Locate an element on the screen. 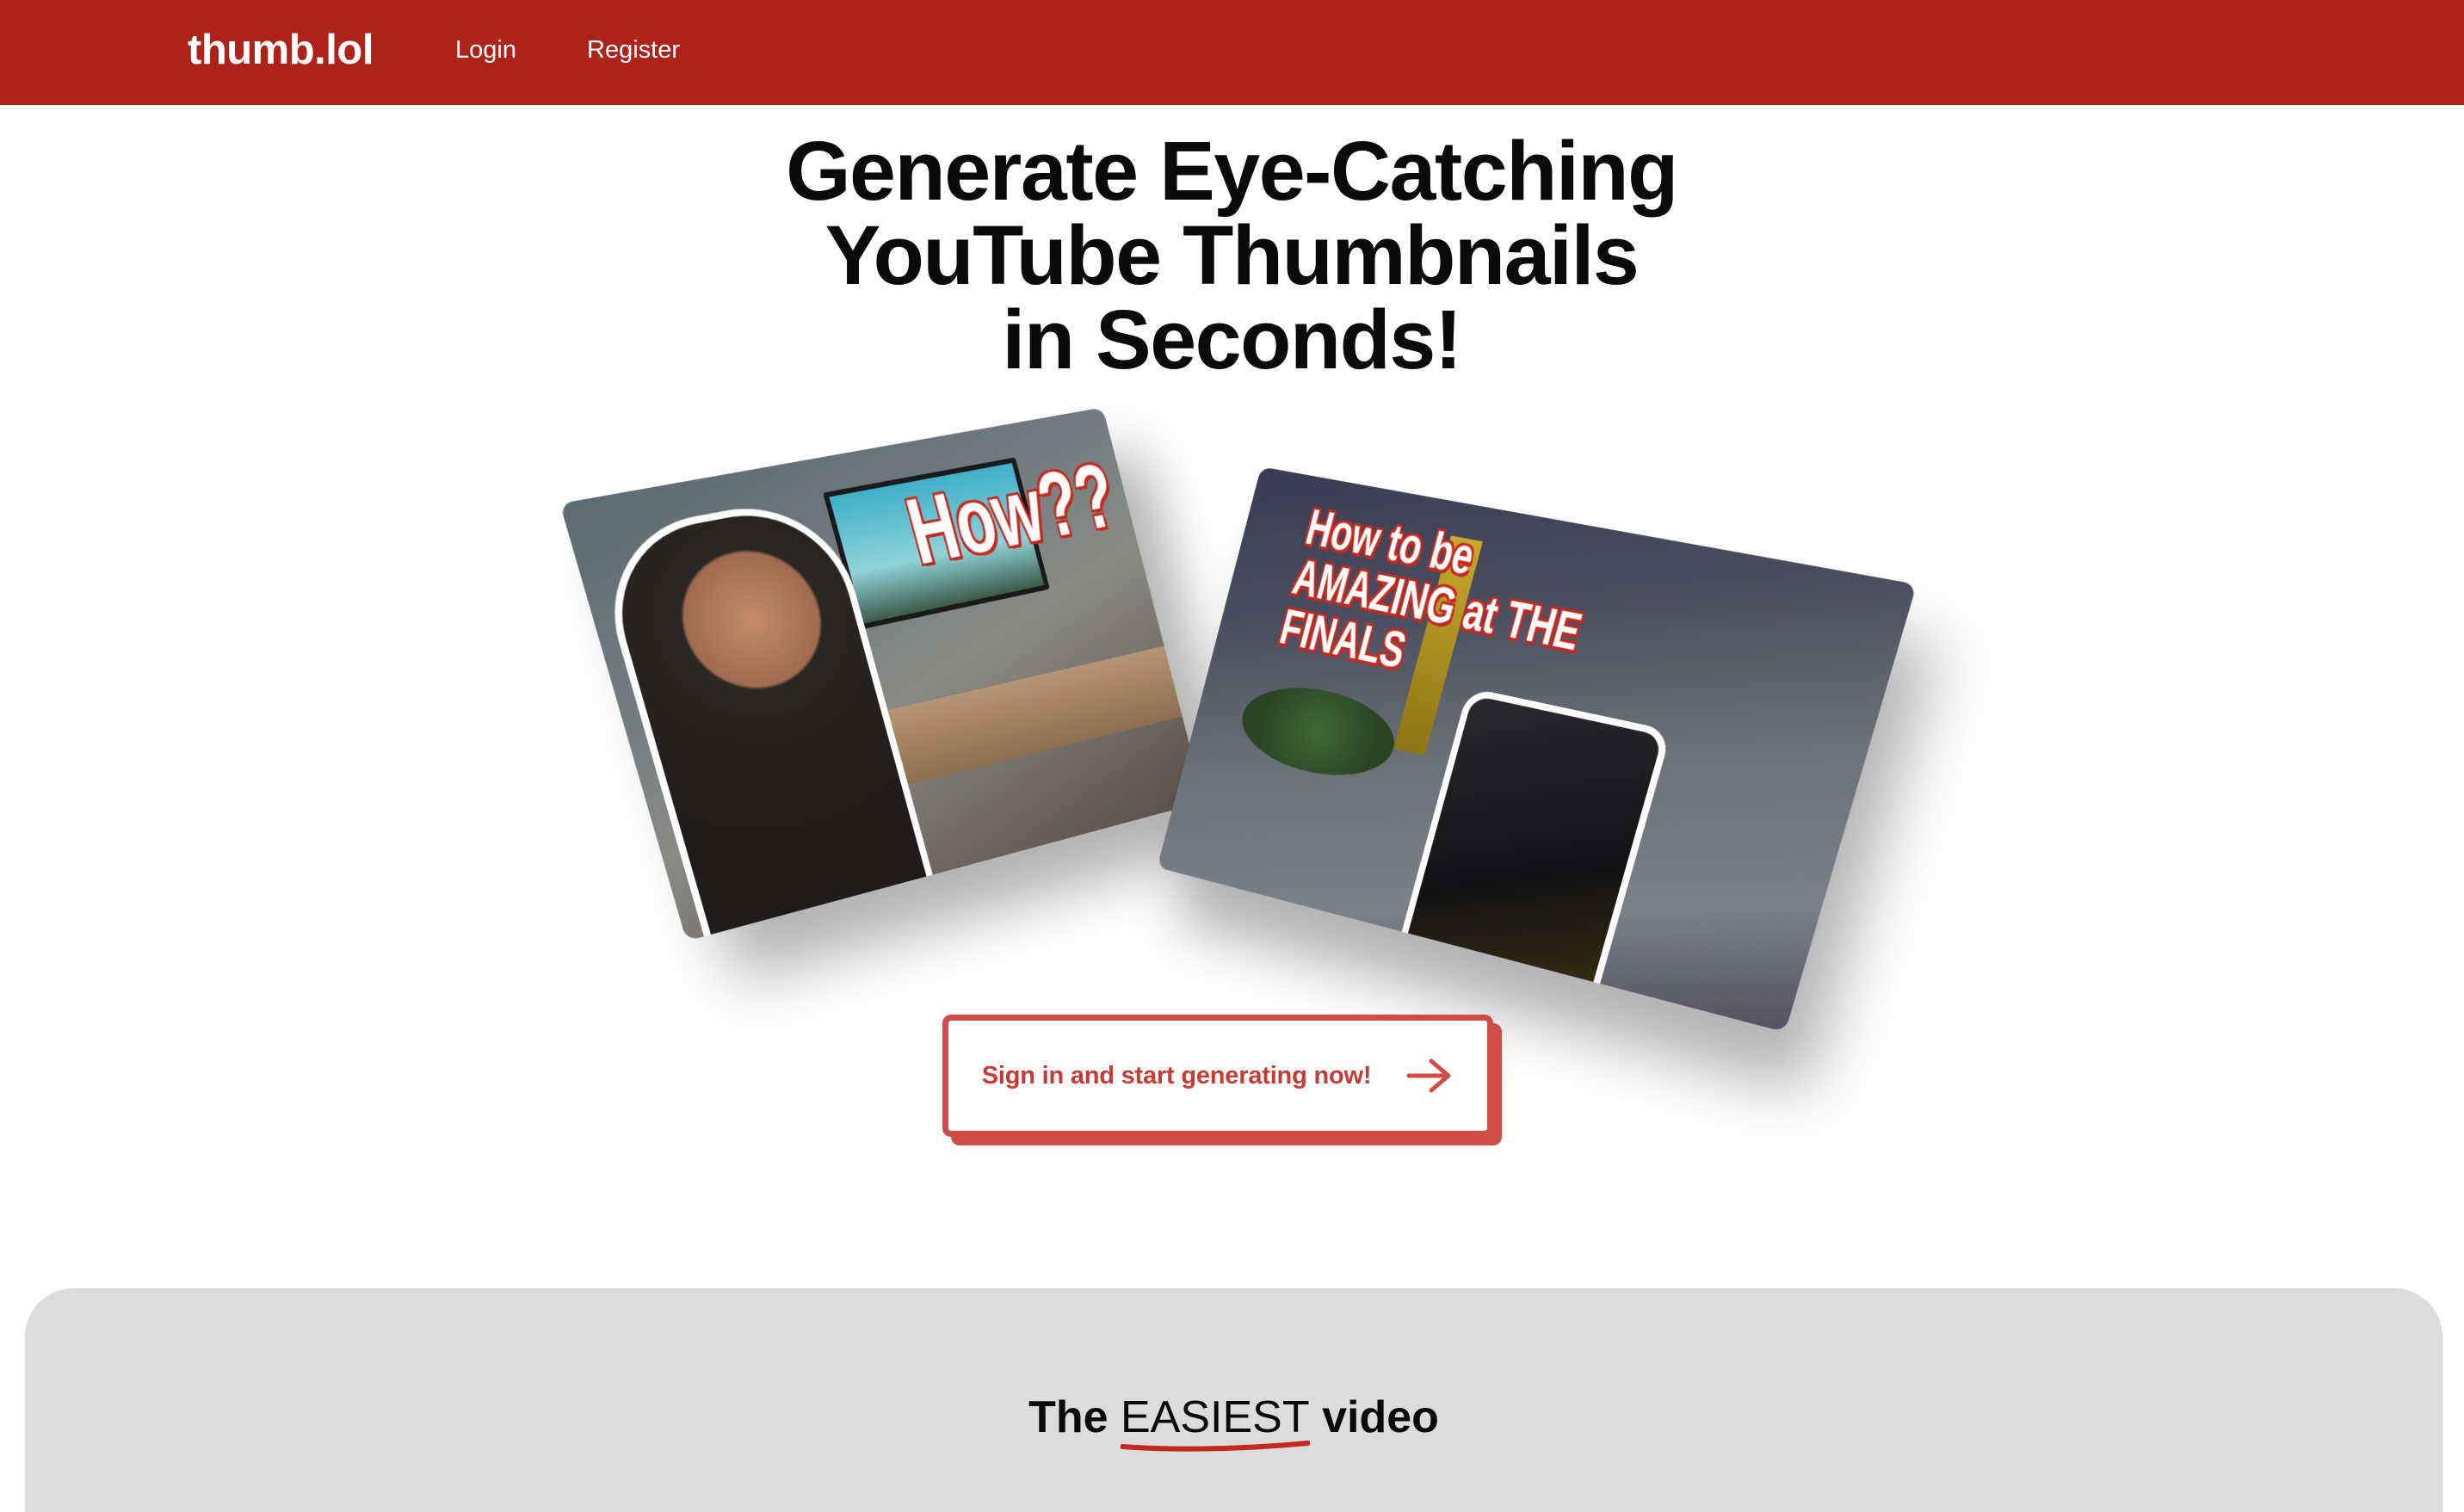  thumbnail-overlay-text: How to be AMAZING at THE FINALS is located at coordinates (1438, 607).